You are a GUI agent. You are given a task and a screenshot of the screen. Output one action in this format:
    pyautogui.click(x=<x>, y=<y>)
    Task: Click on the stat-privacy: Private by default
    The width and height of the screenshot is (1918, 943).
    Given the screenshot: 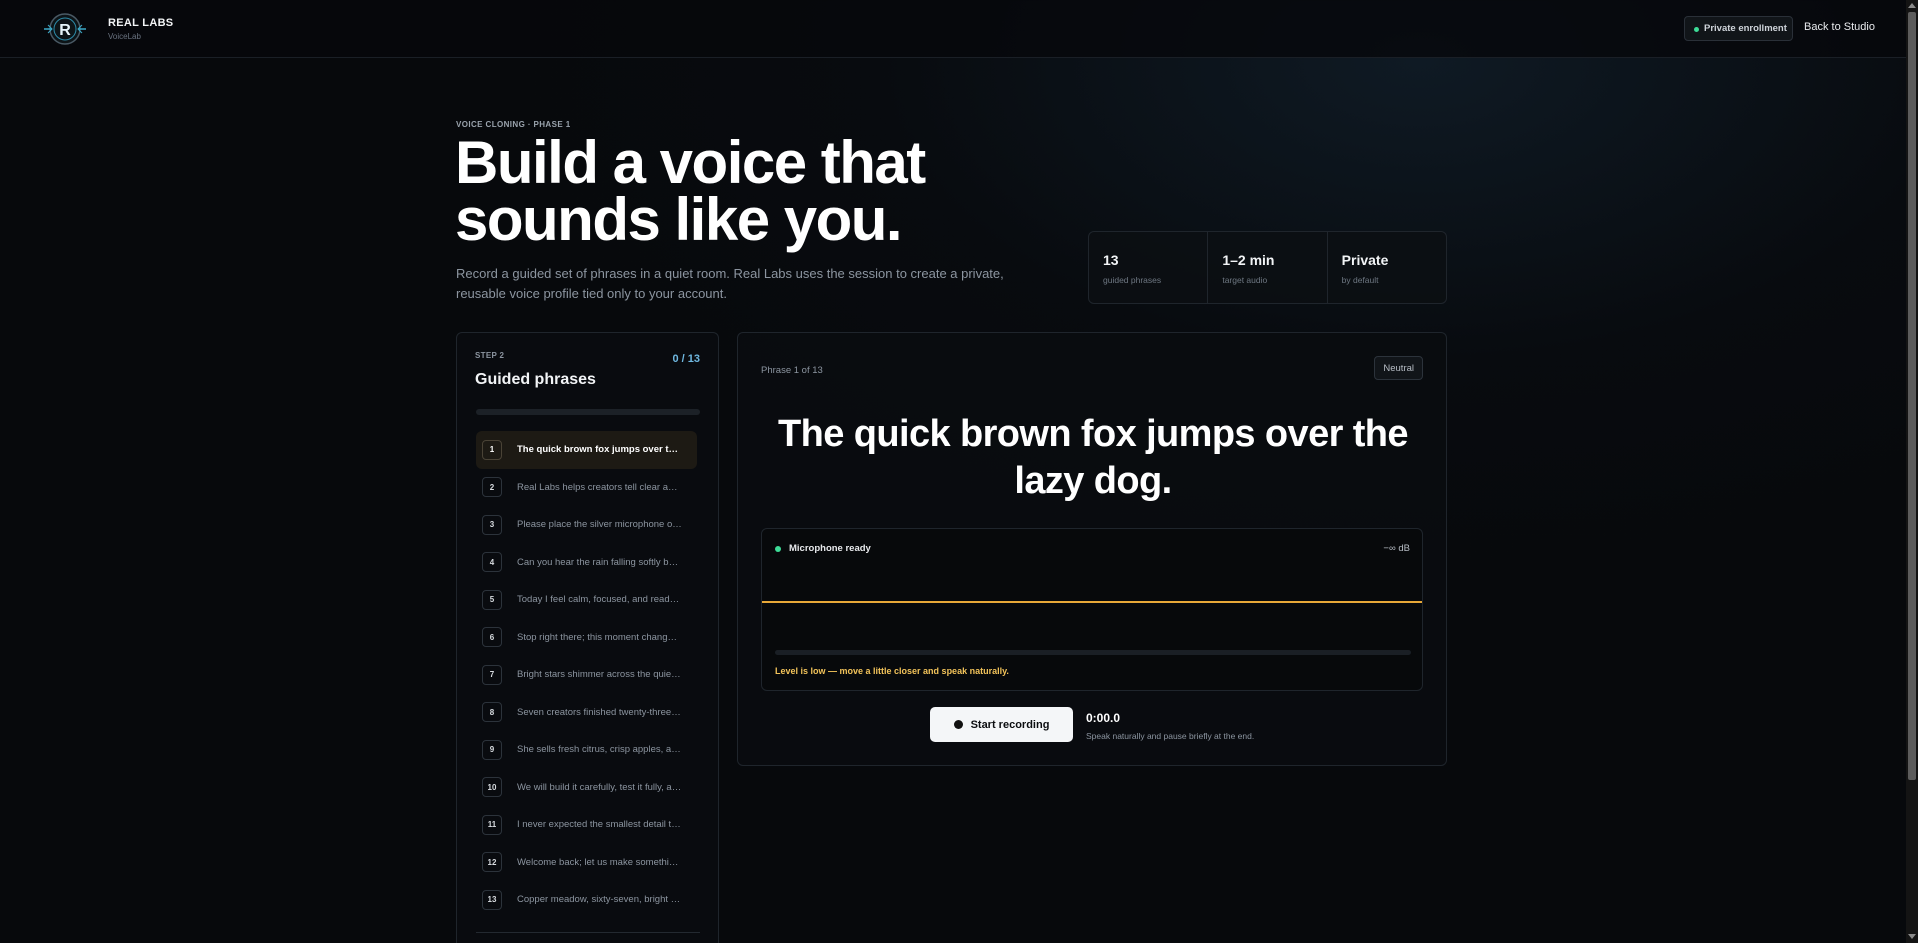 What is the action you would take?
    pyautogui.click(x=1387, y=267)
    